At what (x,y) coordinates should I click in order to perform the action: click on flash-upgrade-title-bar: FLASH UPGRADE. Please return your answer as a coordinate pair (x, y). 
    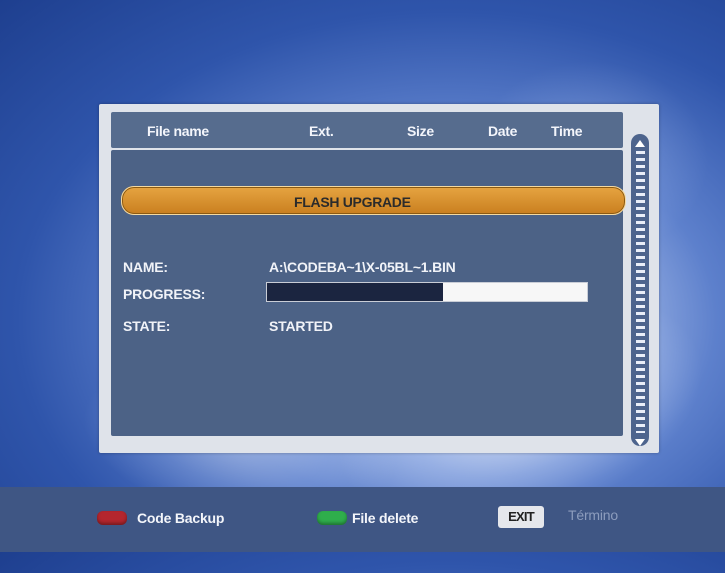
    Looking at the image, I should click on (373, 200).